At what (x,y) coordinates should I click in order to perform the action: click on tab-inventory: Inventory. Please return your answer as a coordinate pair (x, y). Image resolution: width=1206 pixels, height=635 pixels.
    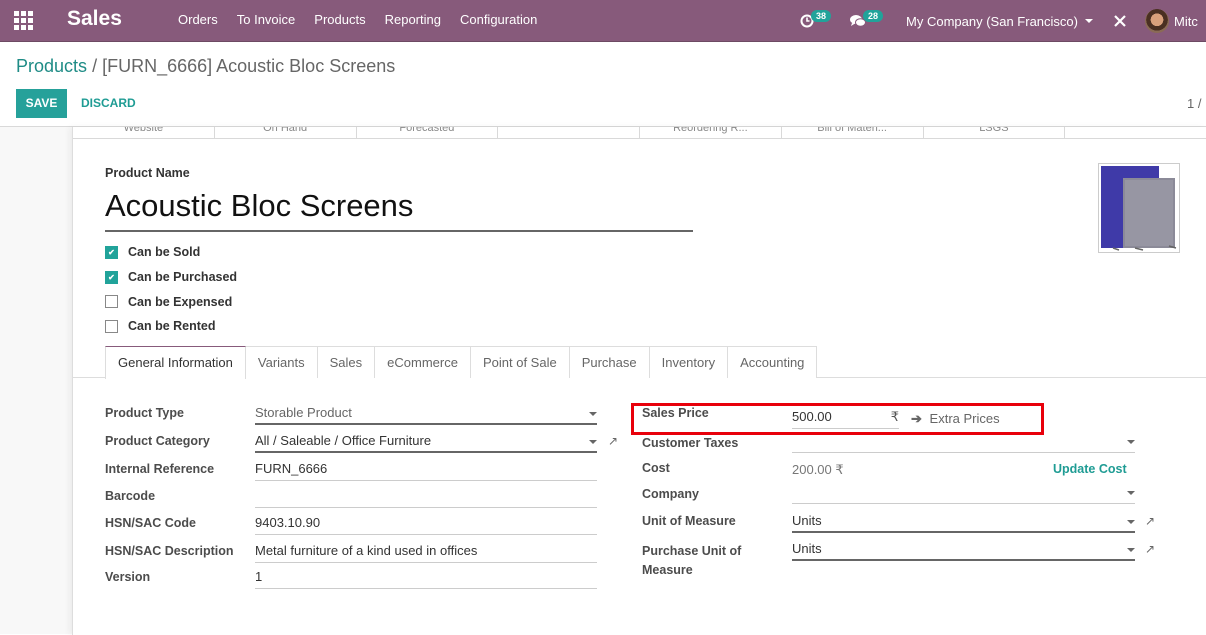
    Looking at the image, I should click on (688, 362).